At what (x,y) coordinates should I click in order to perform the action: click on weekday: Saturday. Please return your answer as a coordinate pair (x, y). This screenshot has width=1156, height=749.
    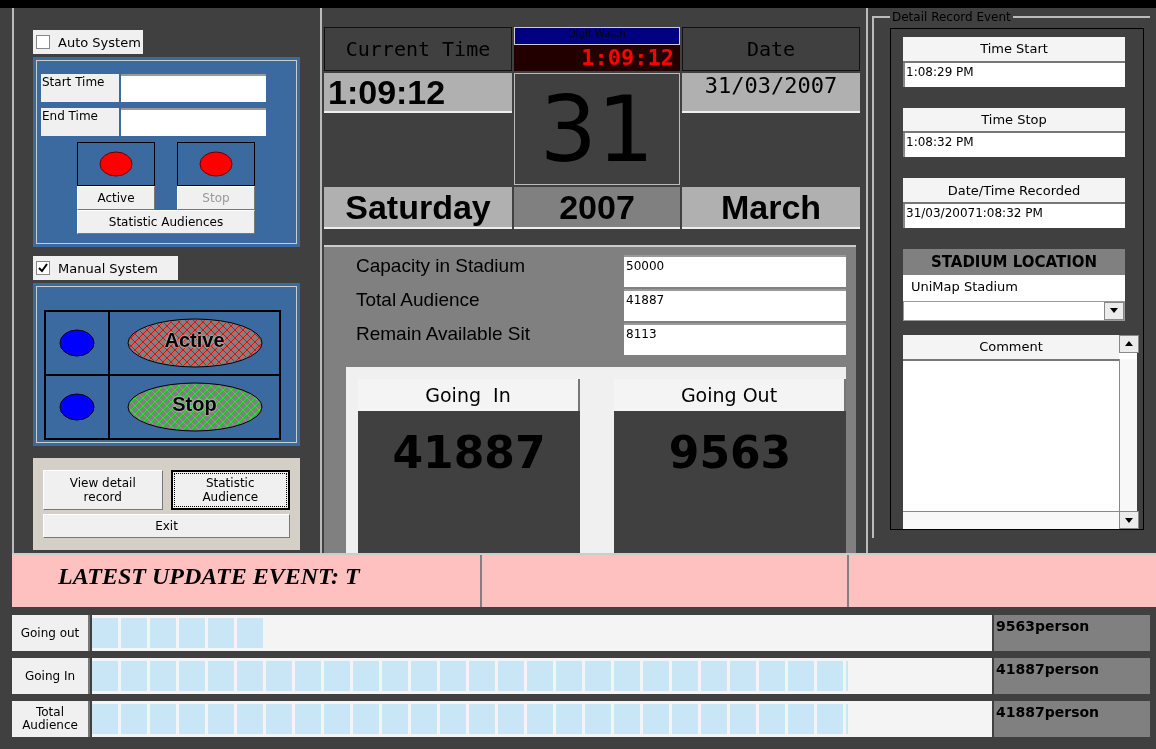
    Looking at the image, I should click on (418, 208).